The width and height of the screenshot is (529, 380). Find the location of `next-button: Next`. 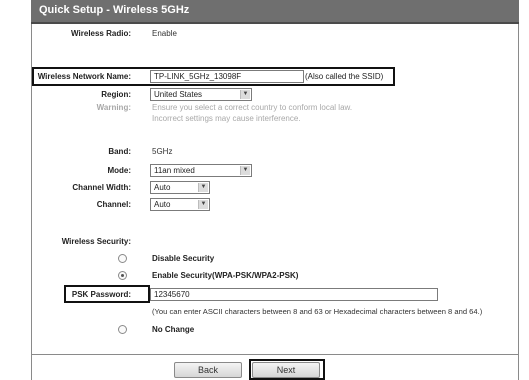

next-button: Next is located at coordinates (286, 370).